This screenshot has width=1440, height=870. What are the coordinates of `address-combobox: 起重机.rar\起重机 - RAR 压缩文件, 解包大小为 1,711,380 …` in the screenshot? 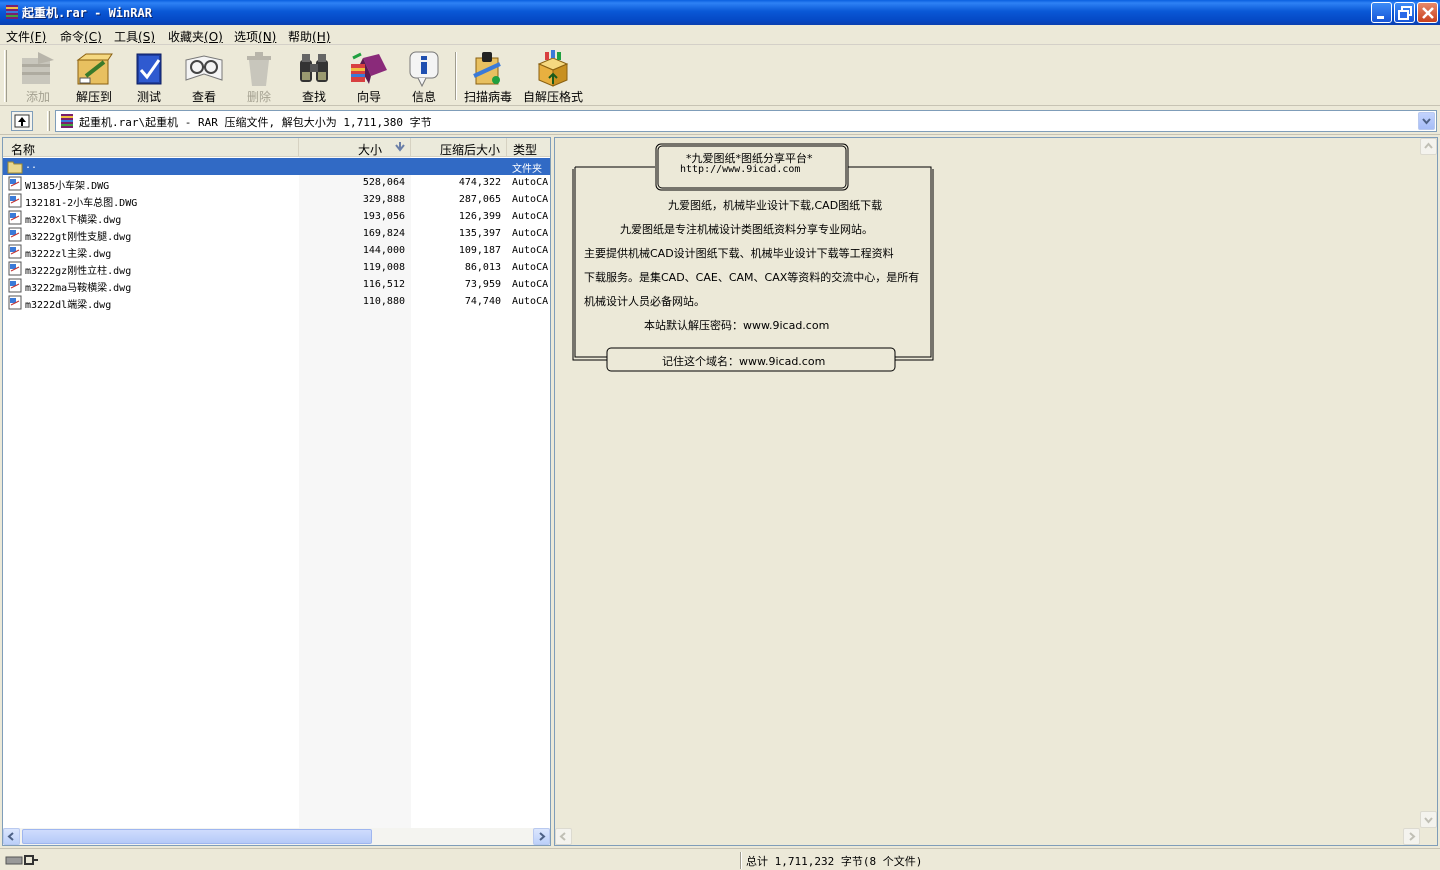 It's located at (746, 121).